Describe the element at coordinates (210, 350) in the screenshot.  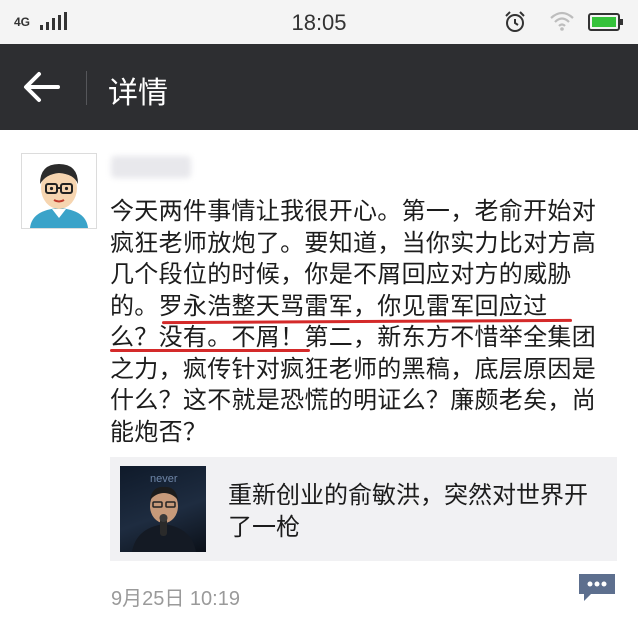
I see `highlight-underline` at that location.